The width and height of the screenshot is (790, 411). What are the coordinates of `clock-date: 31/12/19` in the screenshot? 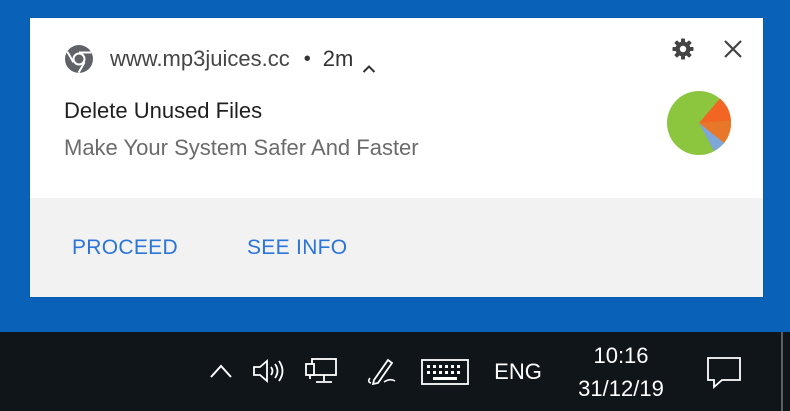 It's located at (621, 388).